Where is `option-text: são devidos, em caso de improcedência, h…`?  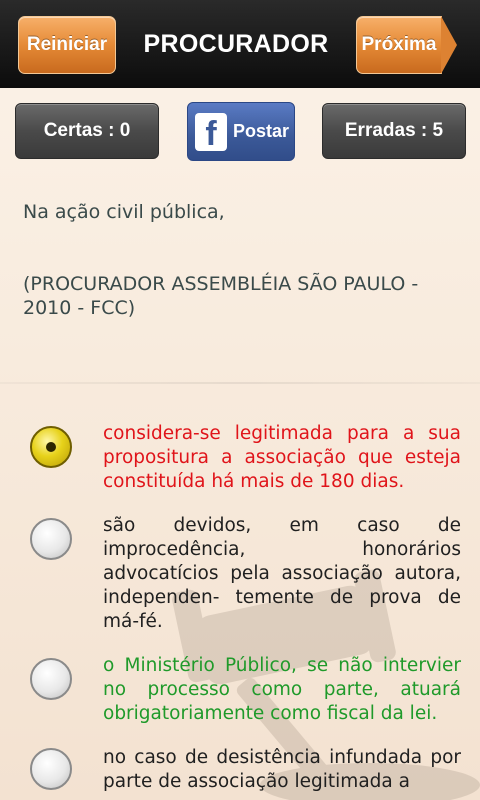 option-text: são devidos, em caso de improcedência, h… is located at coordinates (282, 573).